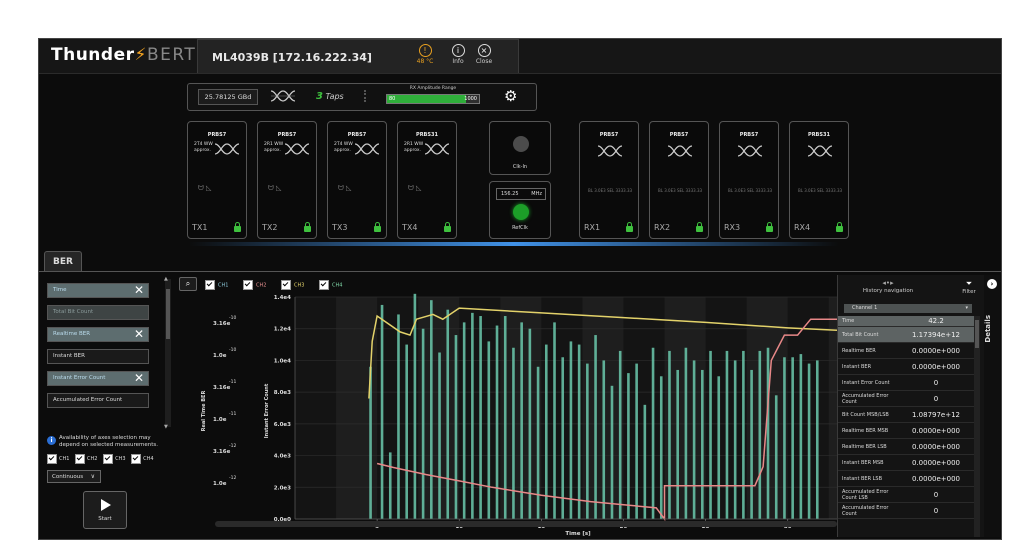  I want to click on details-row: Accumulated Error Count LSB 0, so click(907, 495).